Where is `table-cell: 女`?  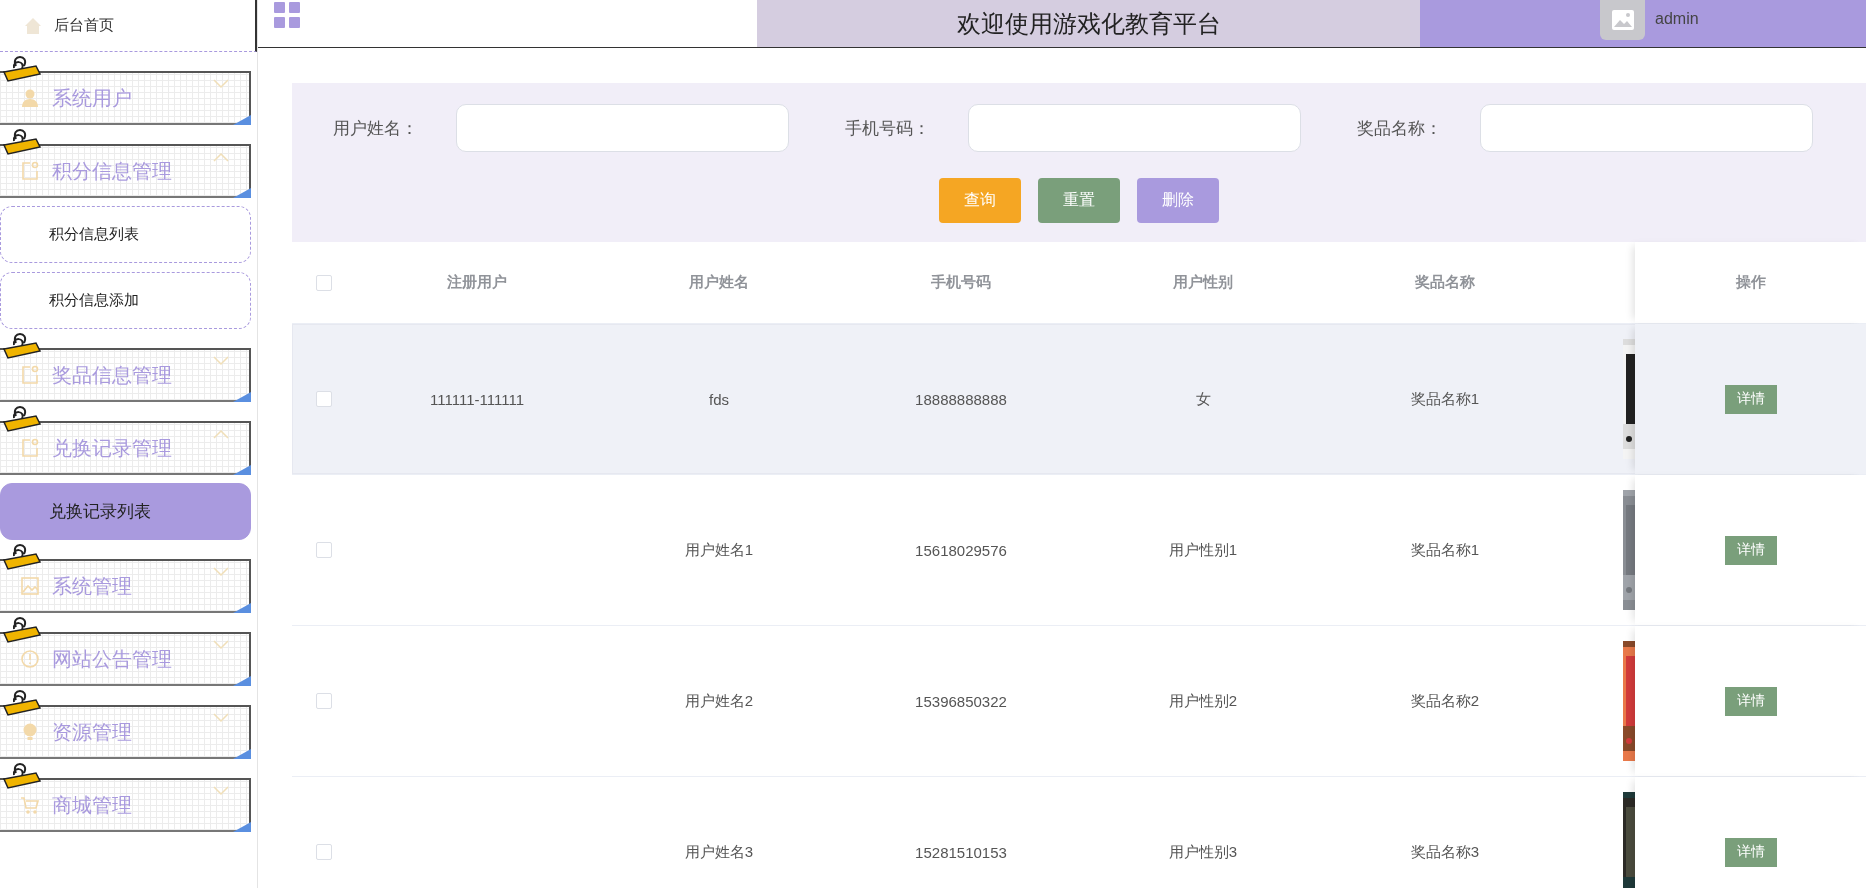 table-cell: 女 is located at coordinates (1203, 399).